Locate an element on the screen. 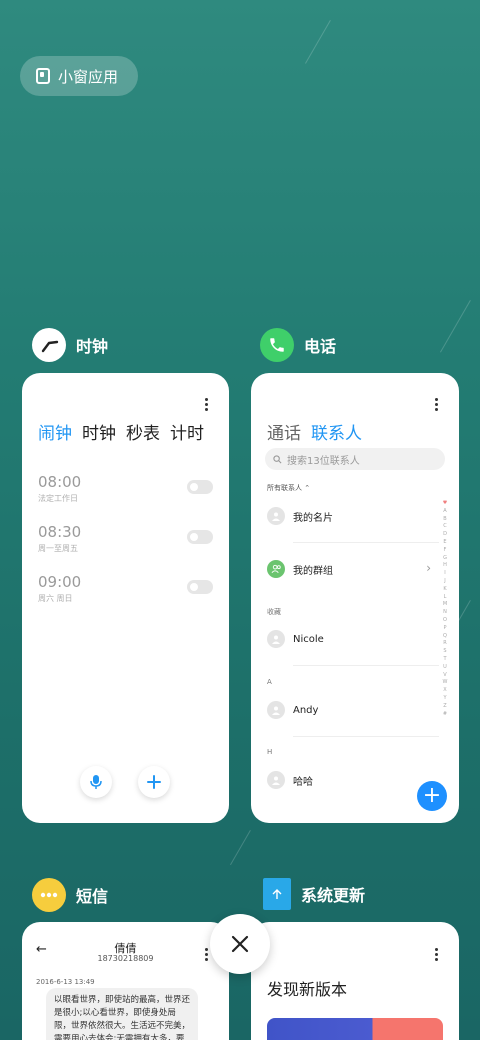 The image size is (480, 1040). index-letter: K is located at coordinates (444, 590).